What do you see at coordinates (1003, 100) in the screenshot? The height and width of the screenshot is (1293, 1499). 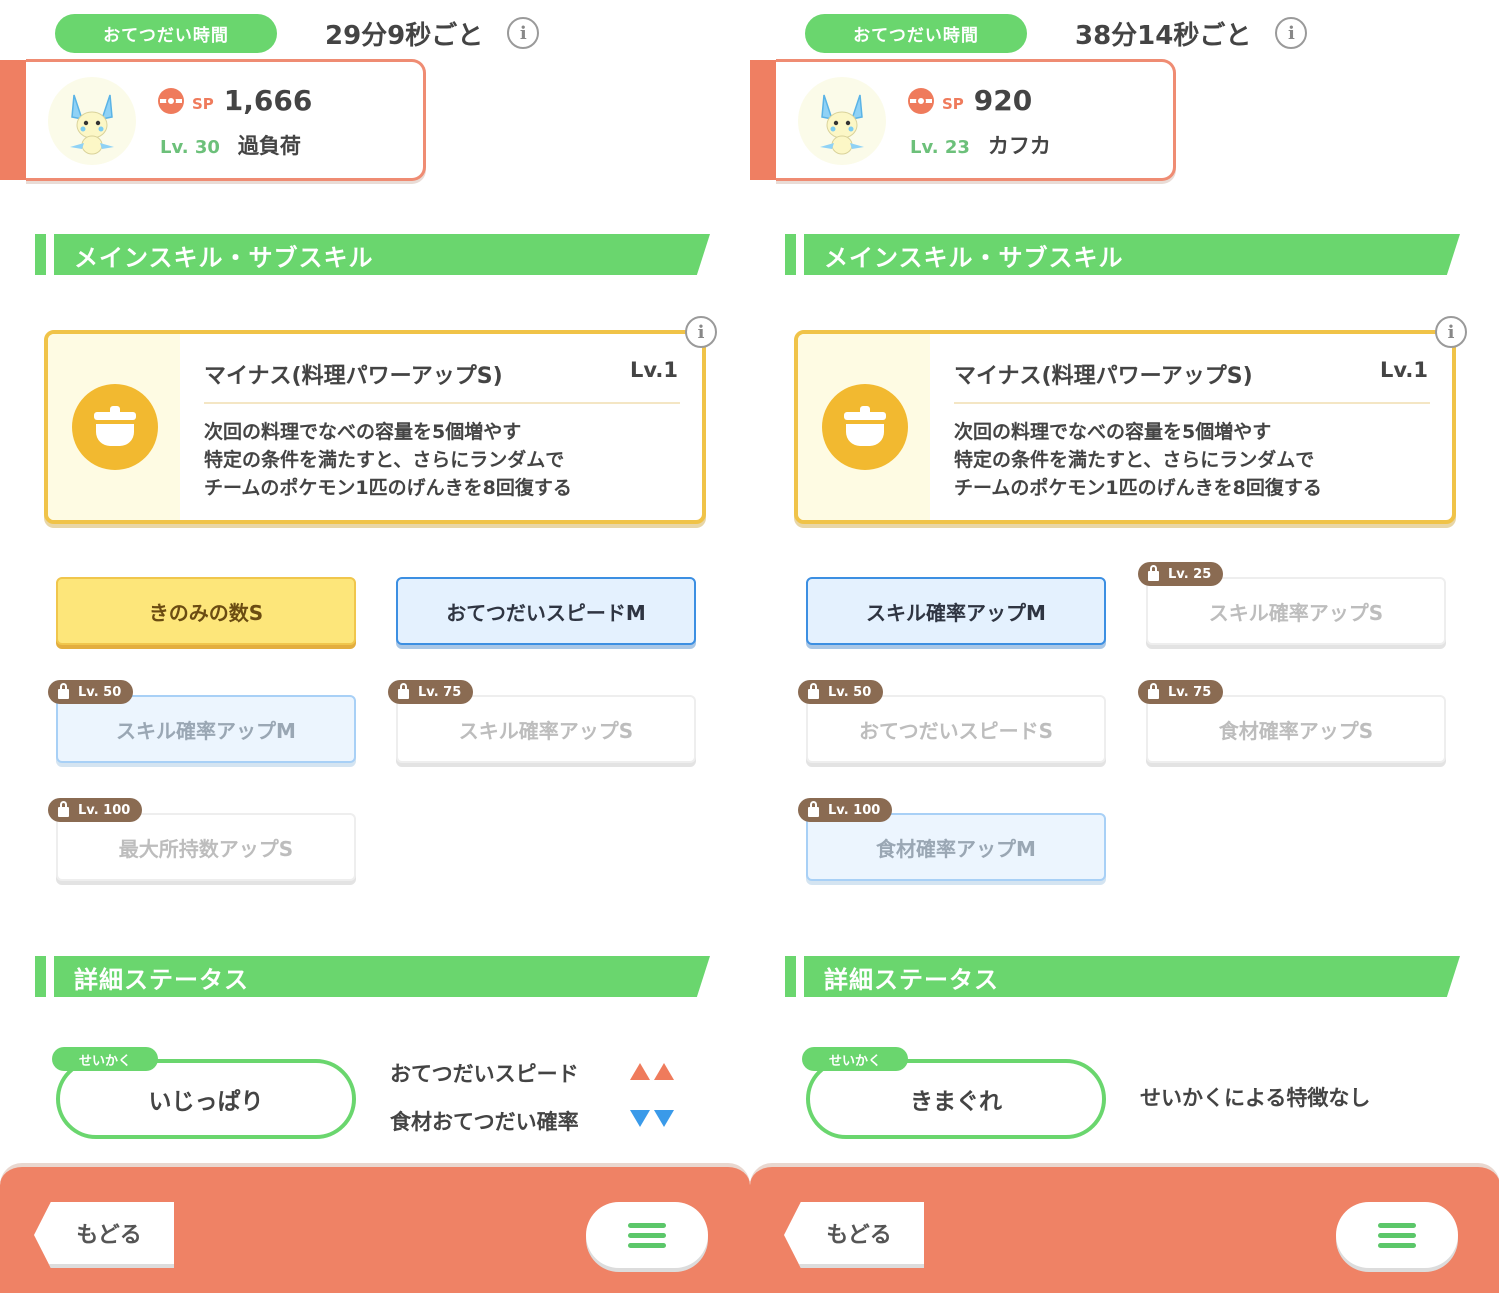 I see `sp-value: 920` at bounding box center [1003, 100].